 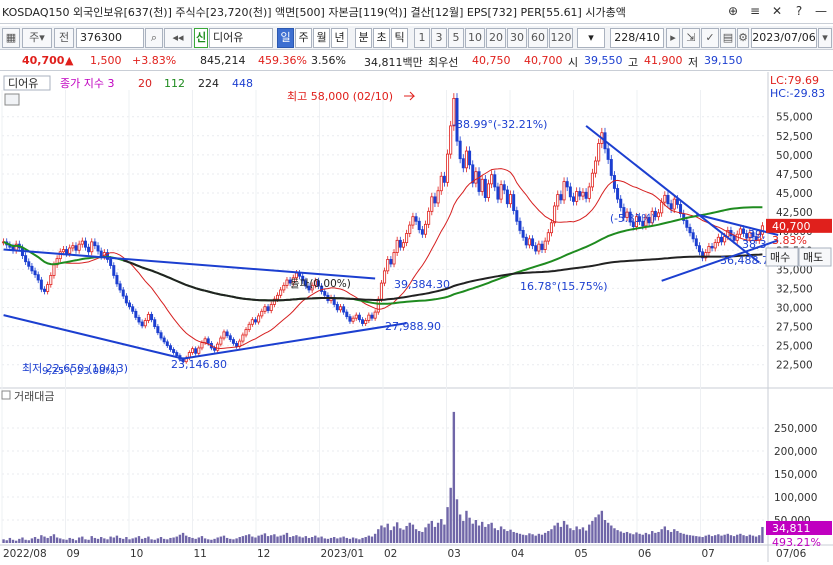 I want to click on tab-day: 일, so click(x=285, y=38).